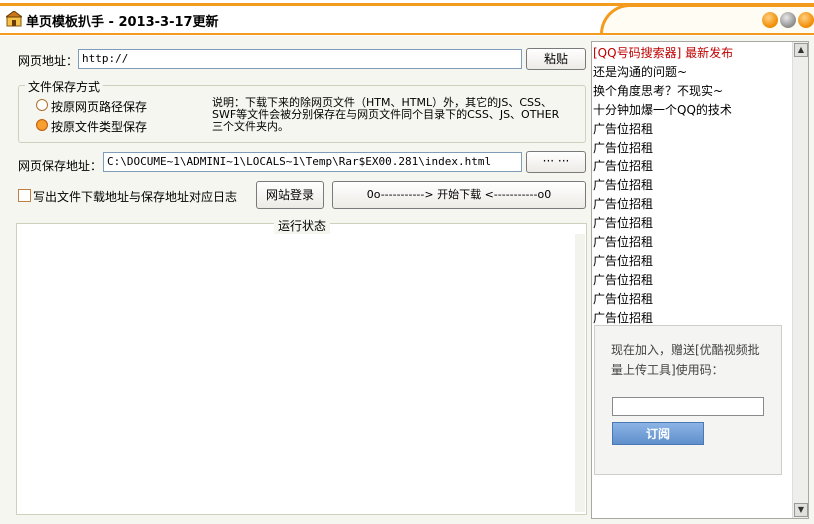  Describe the element at coordinates (658, 90) in the screenshot. I see `ad-line: 换个角度思考？不现实~` at that location.